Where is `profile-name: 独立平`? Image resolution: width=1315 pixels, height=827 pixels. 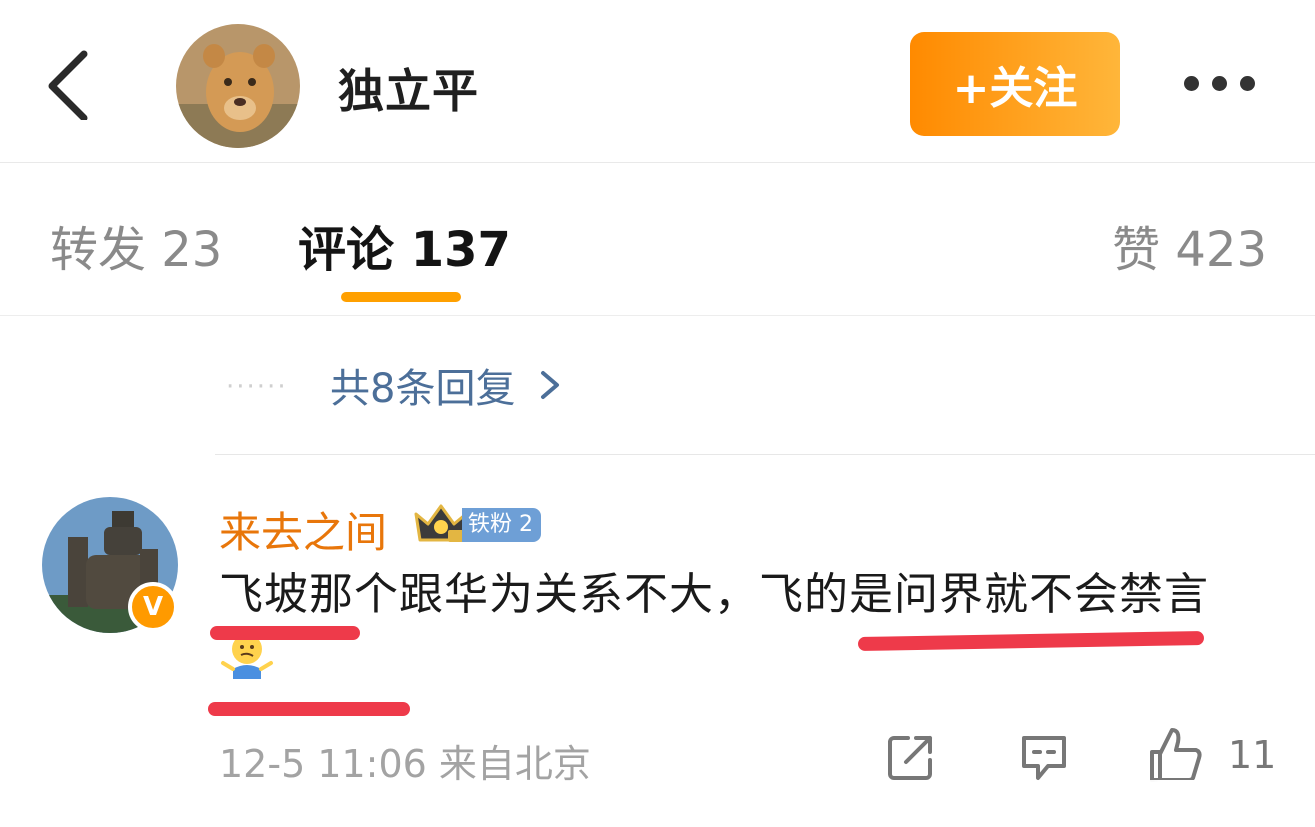
profile-name: 独立平 is located at coordinates (408, 88).